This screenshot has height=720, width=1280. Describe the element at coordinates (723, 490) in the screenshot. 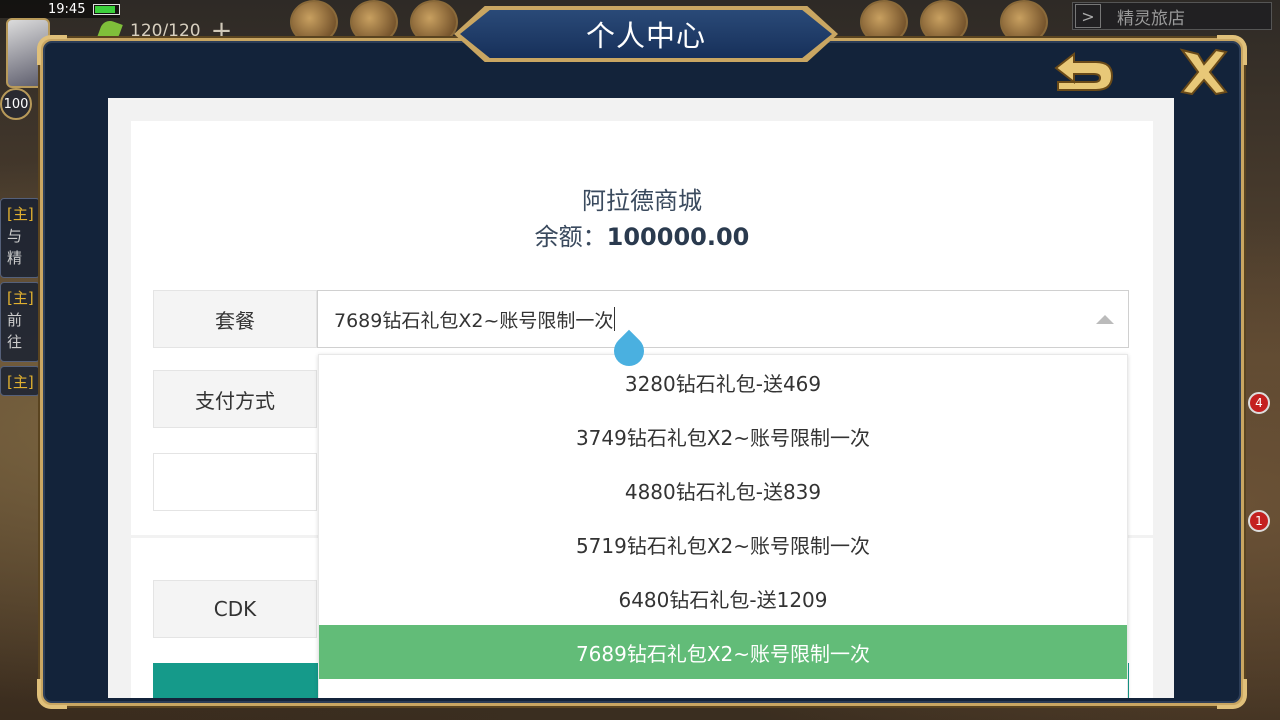

I see `dropdown-option: 4880钻石礼包-送839` at that location.